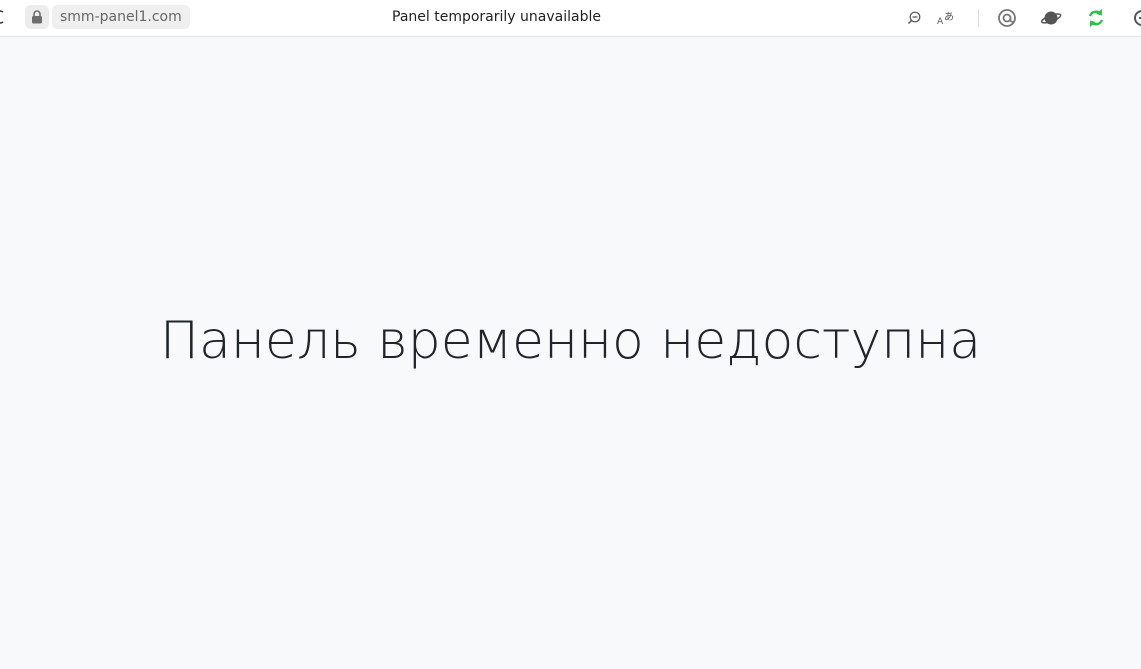 The width and height of the screenshot is (1141, 669). What do you see at coordinates (1051, 18) in the screenshot?
I see `planet-icon` at bounding box center [1051, 18].